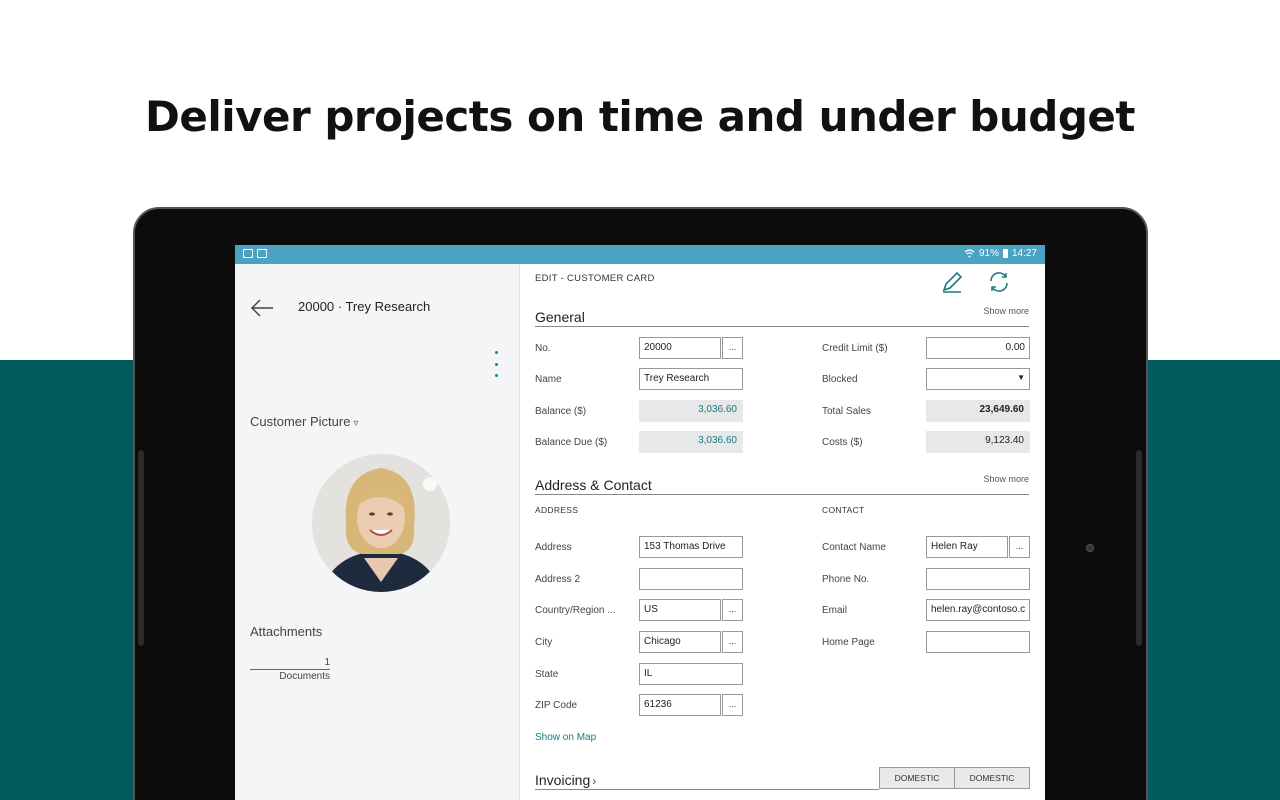 The image size is (1280, 800). I want to click on refresh-icon, so click(999, 282).